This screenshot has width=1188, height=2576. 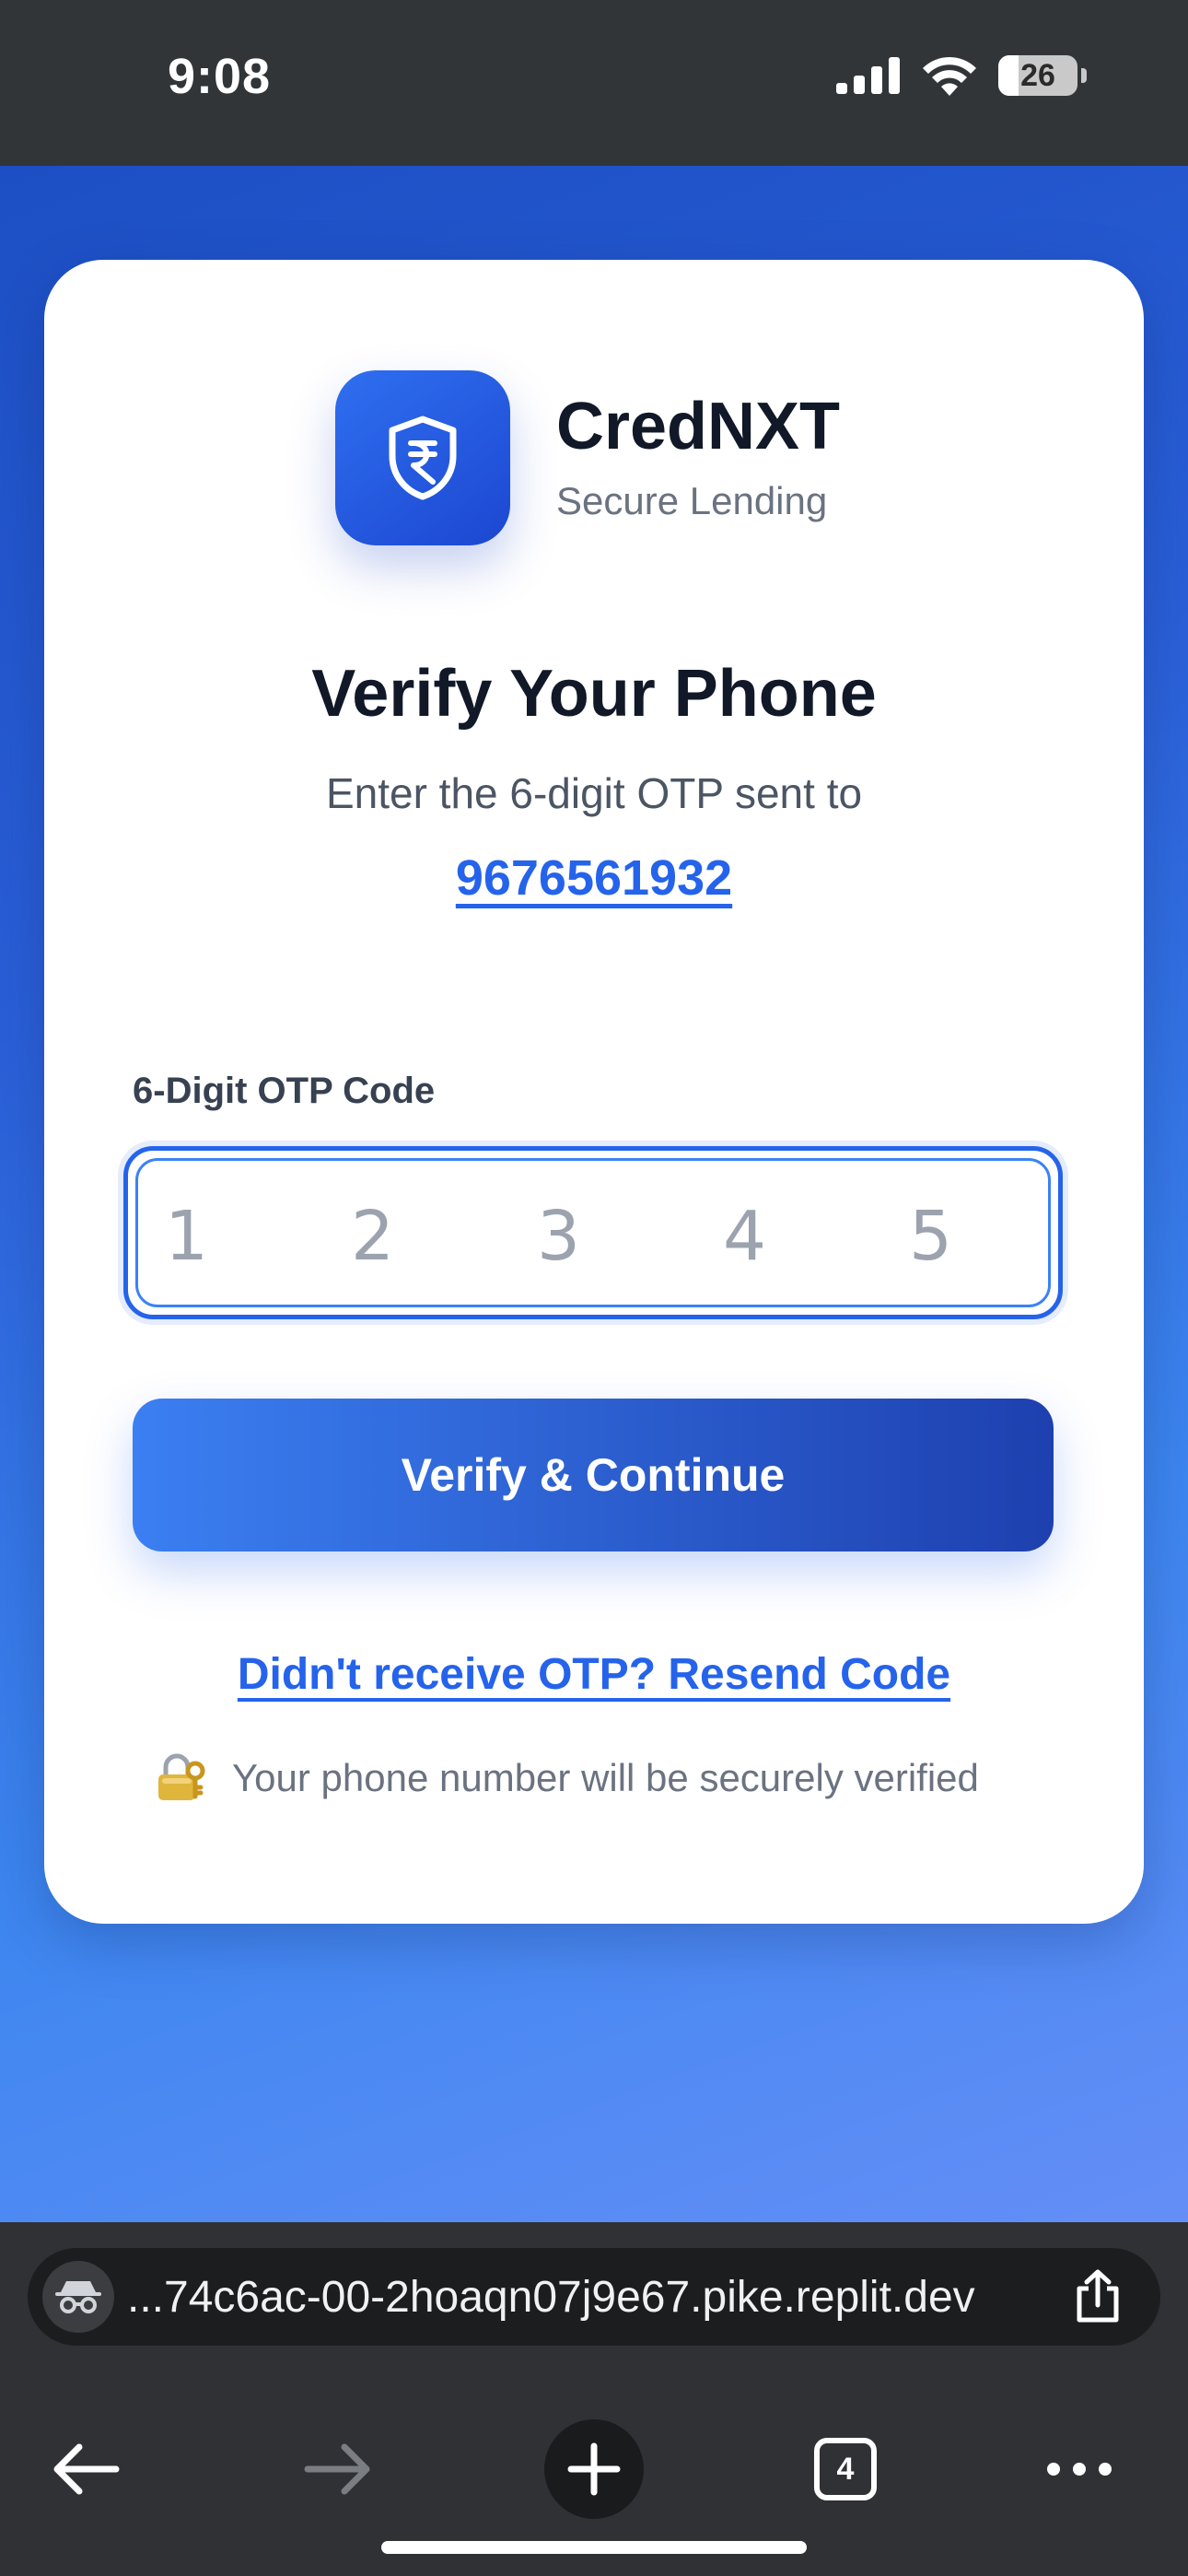 What do you see at coordinates (284, 1091) in the screenshot?
I see `otp-label: 6-Digit OTP Code` at bounding box center [284, 1091].